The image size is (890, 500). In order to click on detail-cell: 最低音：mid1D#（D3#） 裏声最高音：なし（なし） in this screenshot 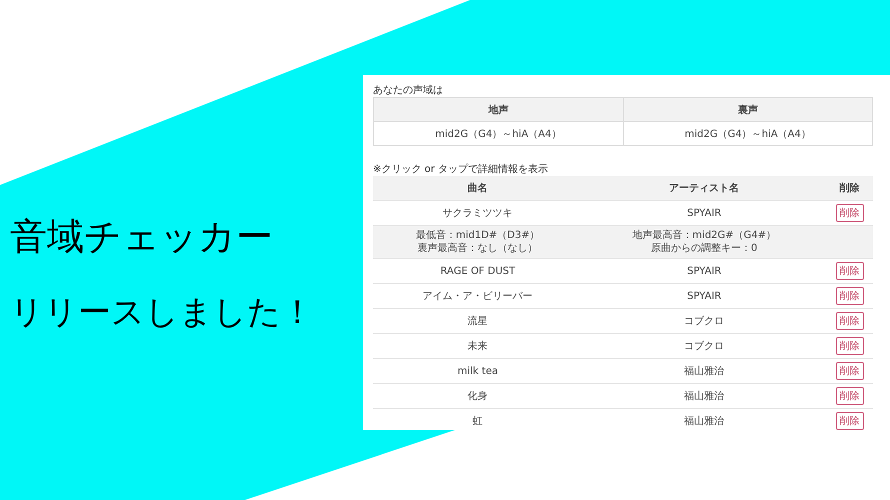, I will do `click(477, 242)`.